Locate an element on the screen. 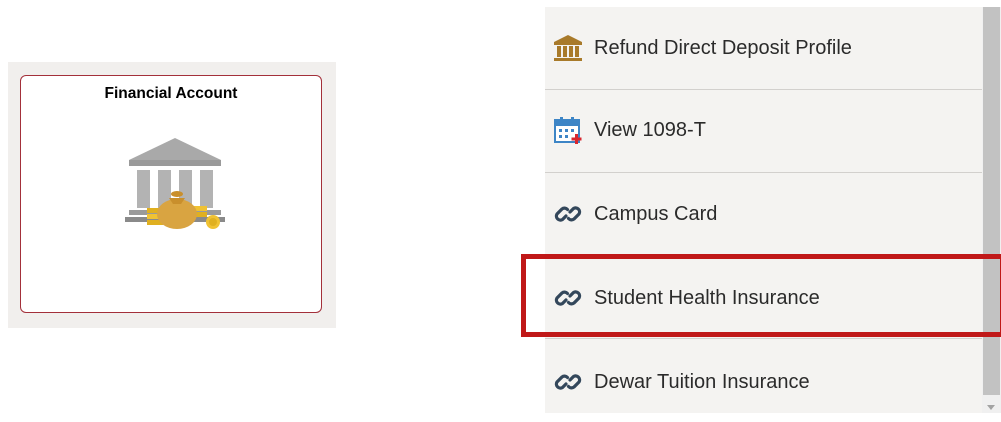 The image size is (1001, 422). menu-item-student-health-insurance: Student Health Insurance is located at coordinates (763, 297).